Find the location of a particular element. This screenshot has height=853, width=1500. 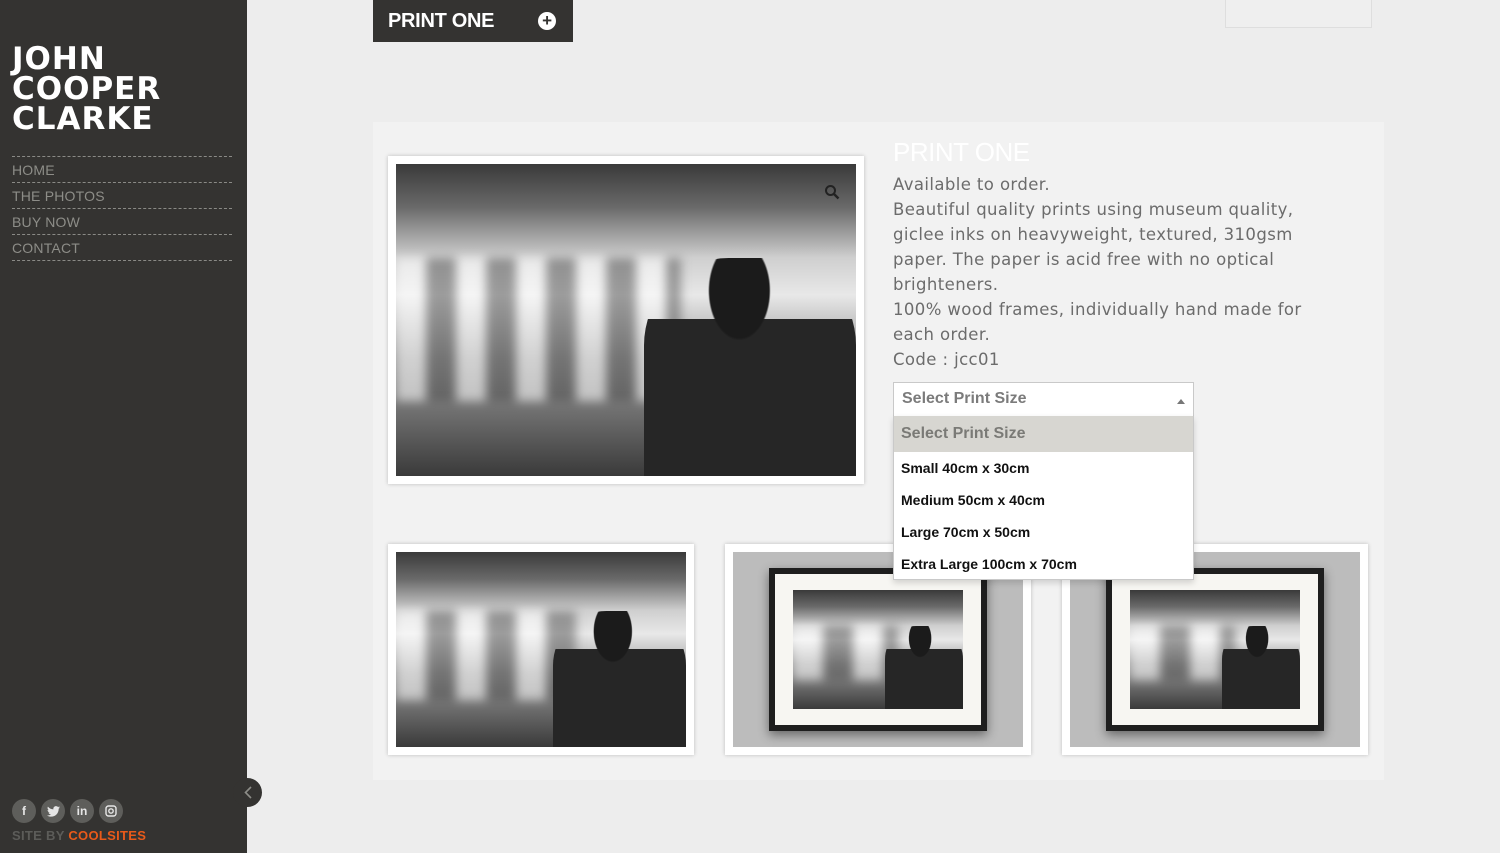

print-size-select: Select Print Size is located at coordinates (1043, 399).